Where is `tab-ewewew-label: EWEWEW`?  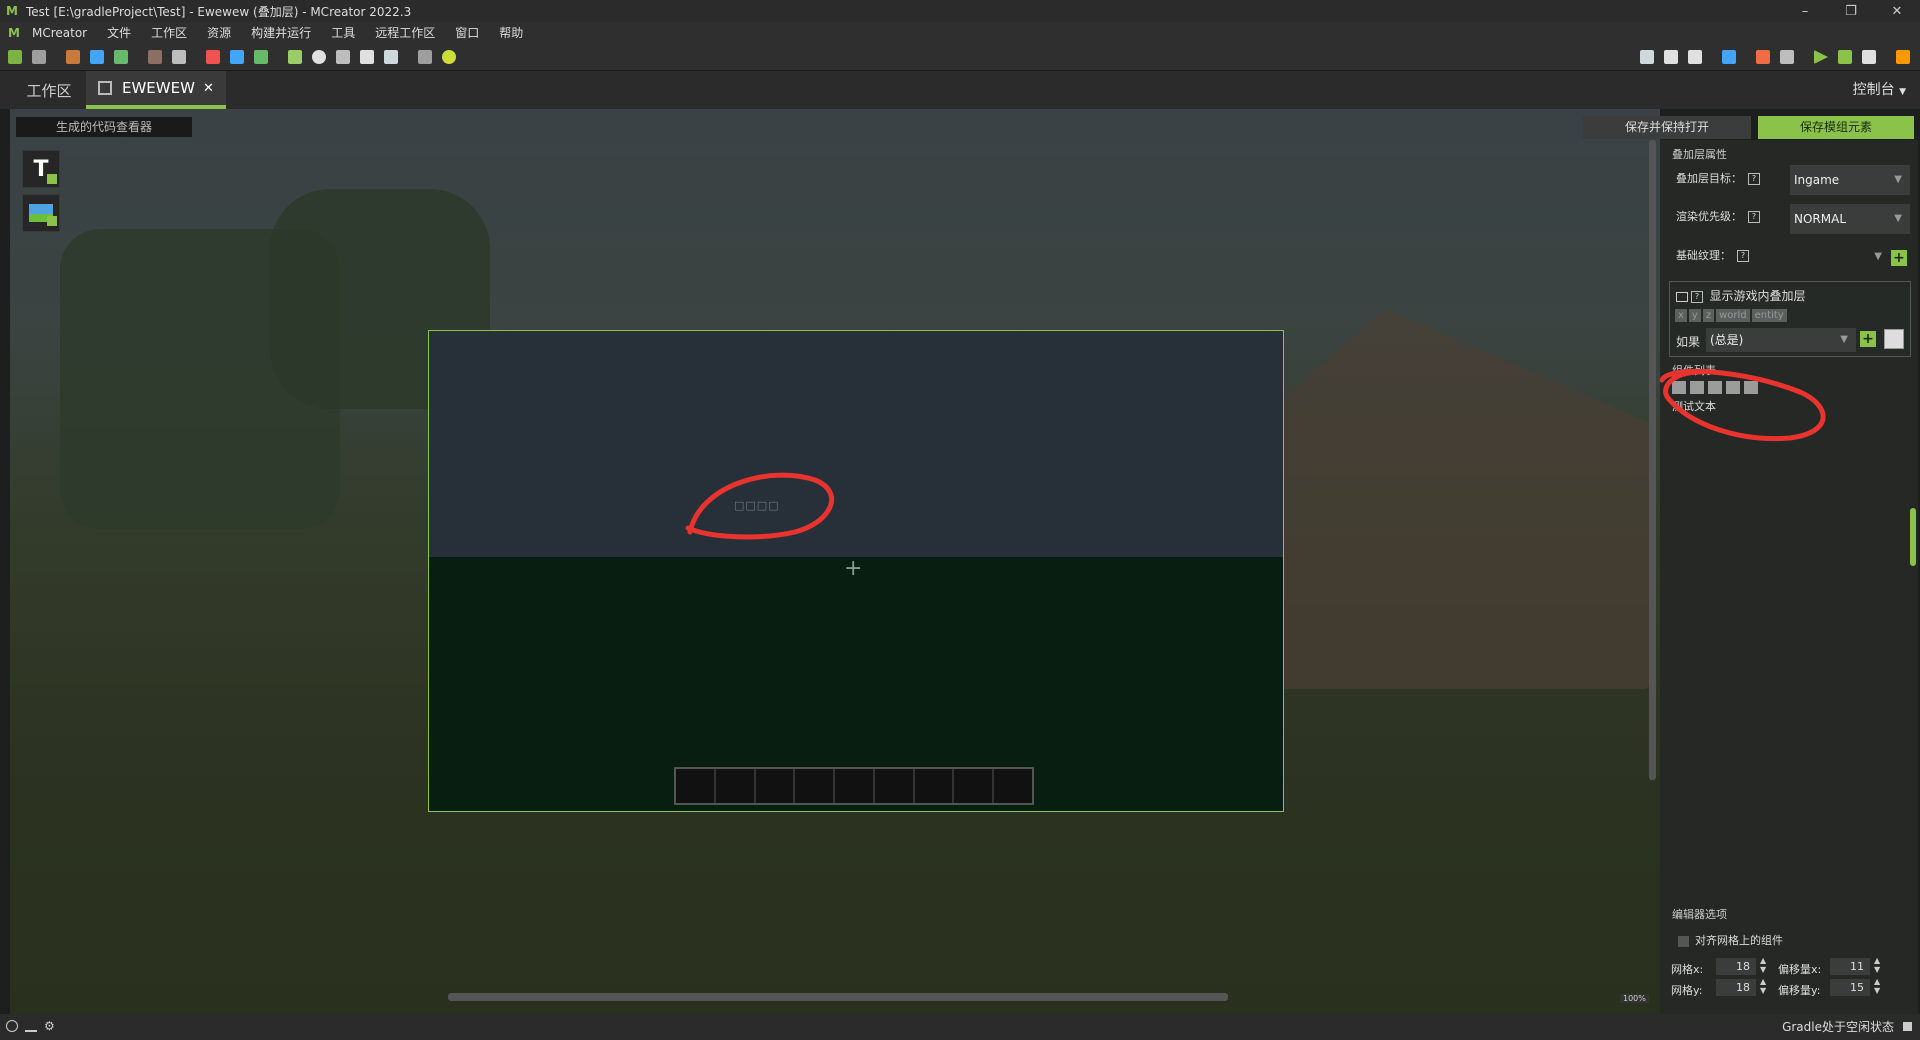 tab-ewewew-label: EWEWEW is located at coordinates (158, 88).